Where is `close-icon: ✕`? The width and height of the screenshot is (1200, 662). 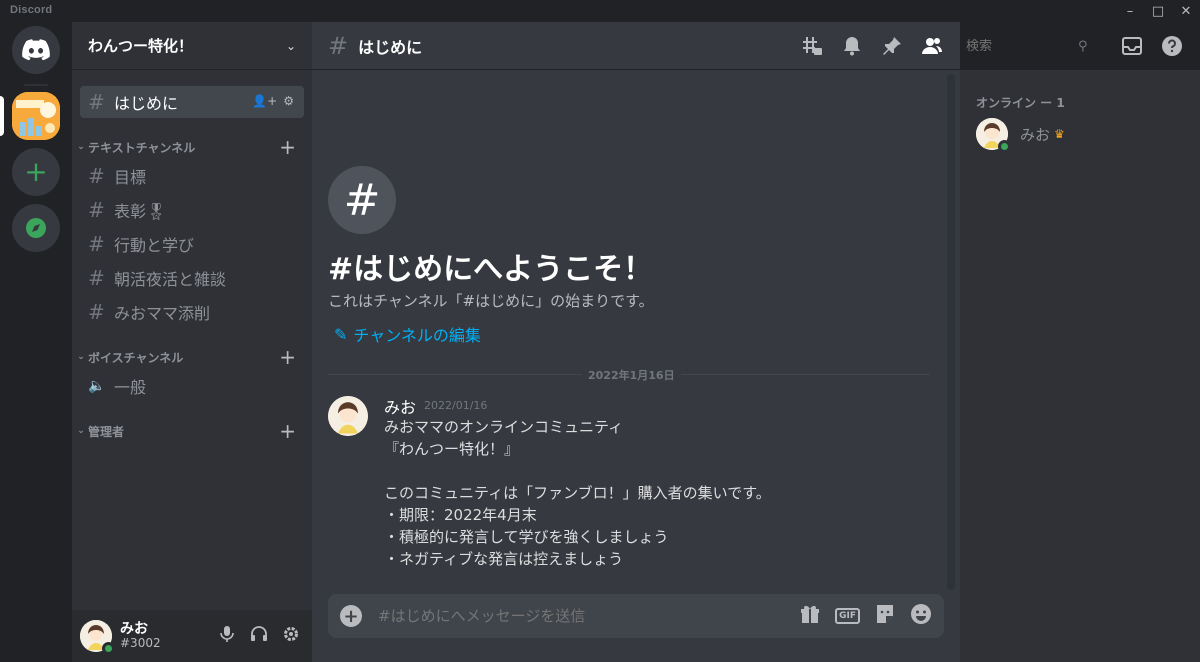
close-icon: ✕ is located at coordinates (1186, 11).